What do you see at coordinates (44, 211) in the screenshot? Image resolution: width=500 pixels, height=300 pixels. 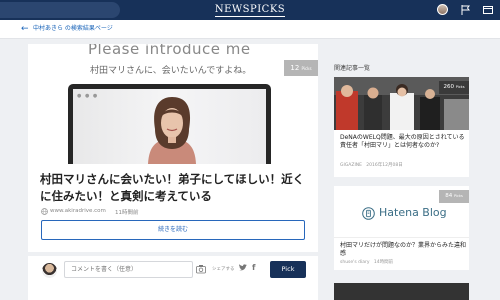 I see `globe-icon` at bounding box center [44, 211].